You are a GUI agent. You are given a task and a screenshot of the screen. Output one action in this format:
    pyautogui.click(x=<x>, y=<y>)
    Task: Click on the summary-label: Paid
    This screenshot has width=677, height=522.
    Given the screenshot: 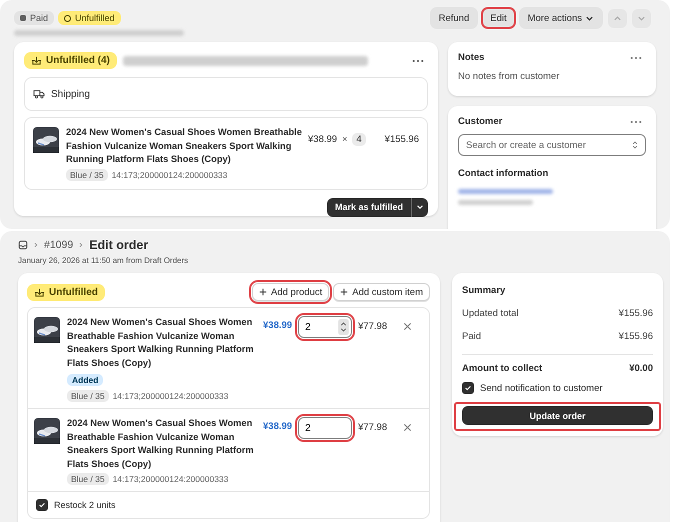 What is the action you would take?
    pyautogui.click(x=472, y=336)
    